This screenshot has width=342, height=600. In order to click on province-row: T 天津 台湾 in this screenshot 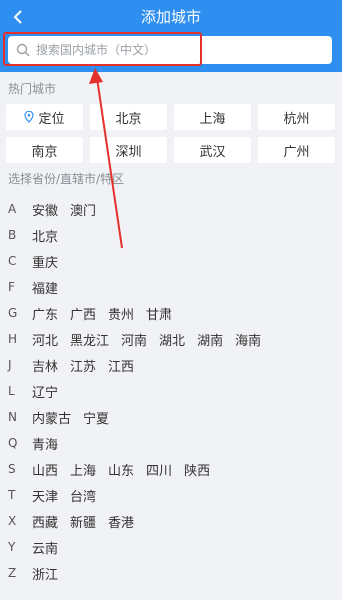, I will do `click(58, 495)`.